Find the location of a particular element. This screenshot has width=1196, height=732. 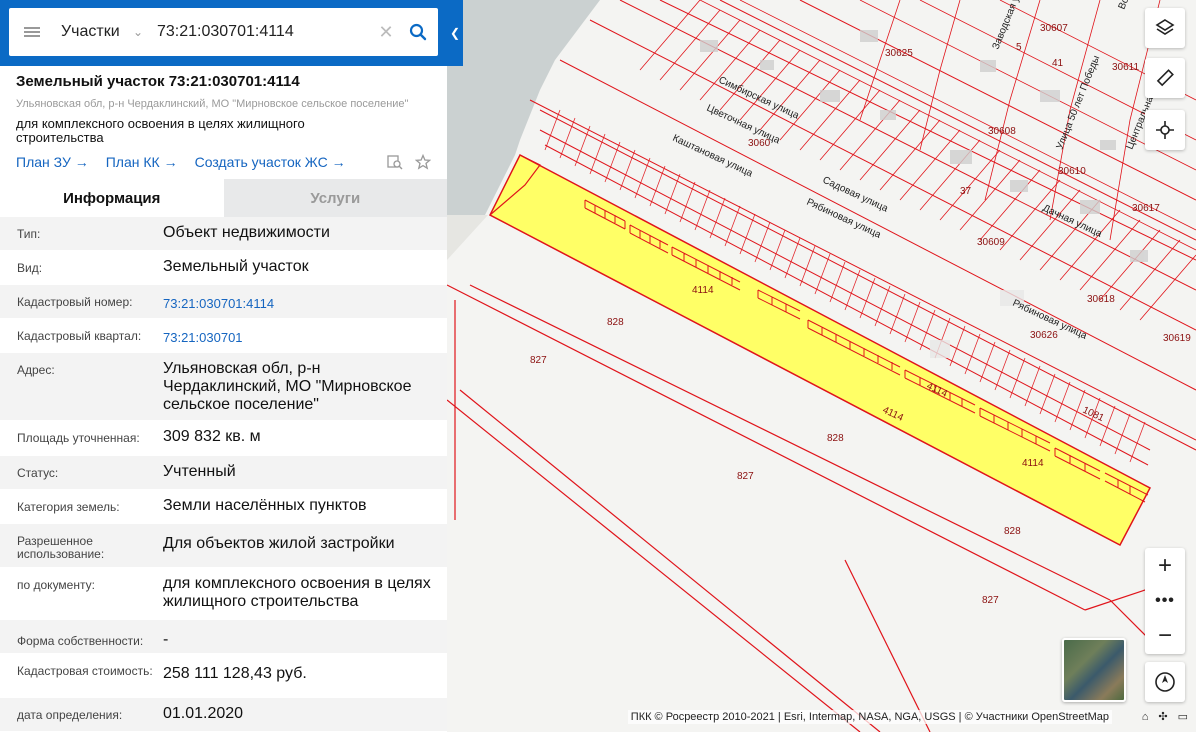

svg-text: 30610 is located at coordinates (1072, 171).